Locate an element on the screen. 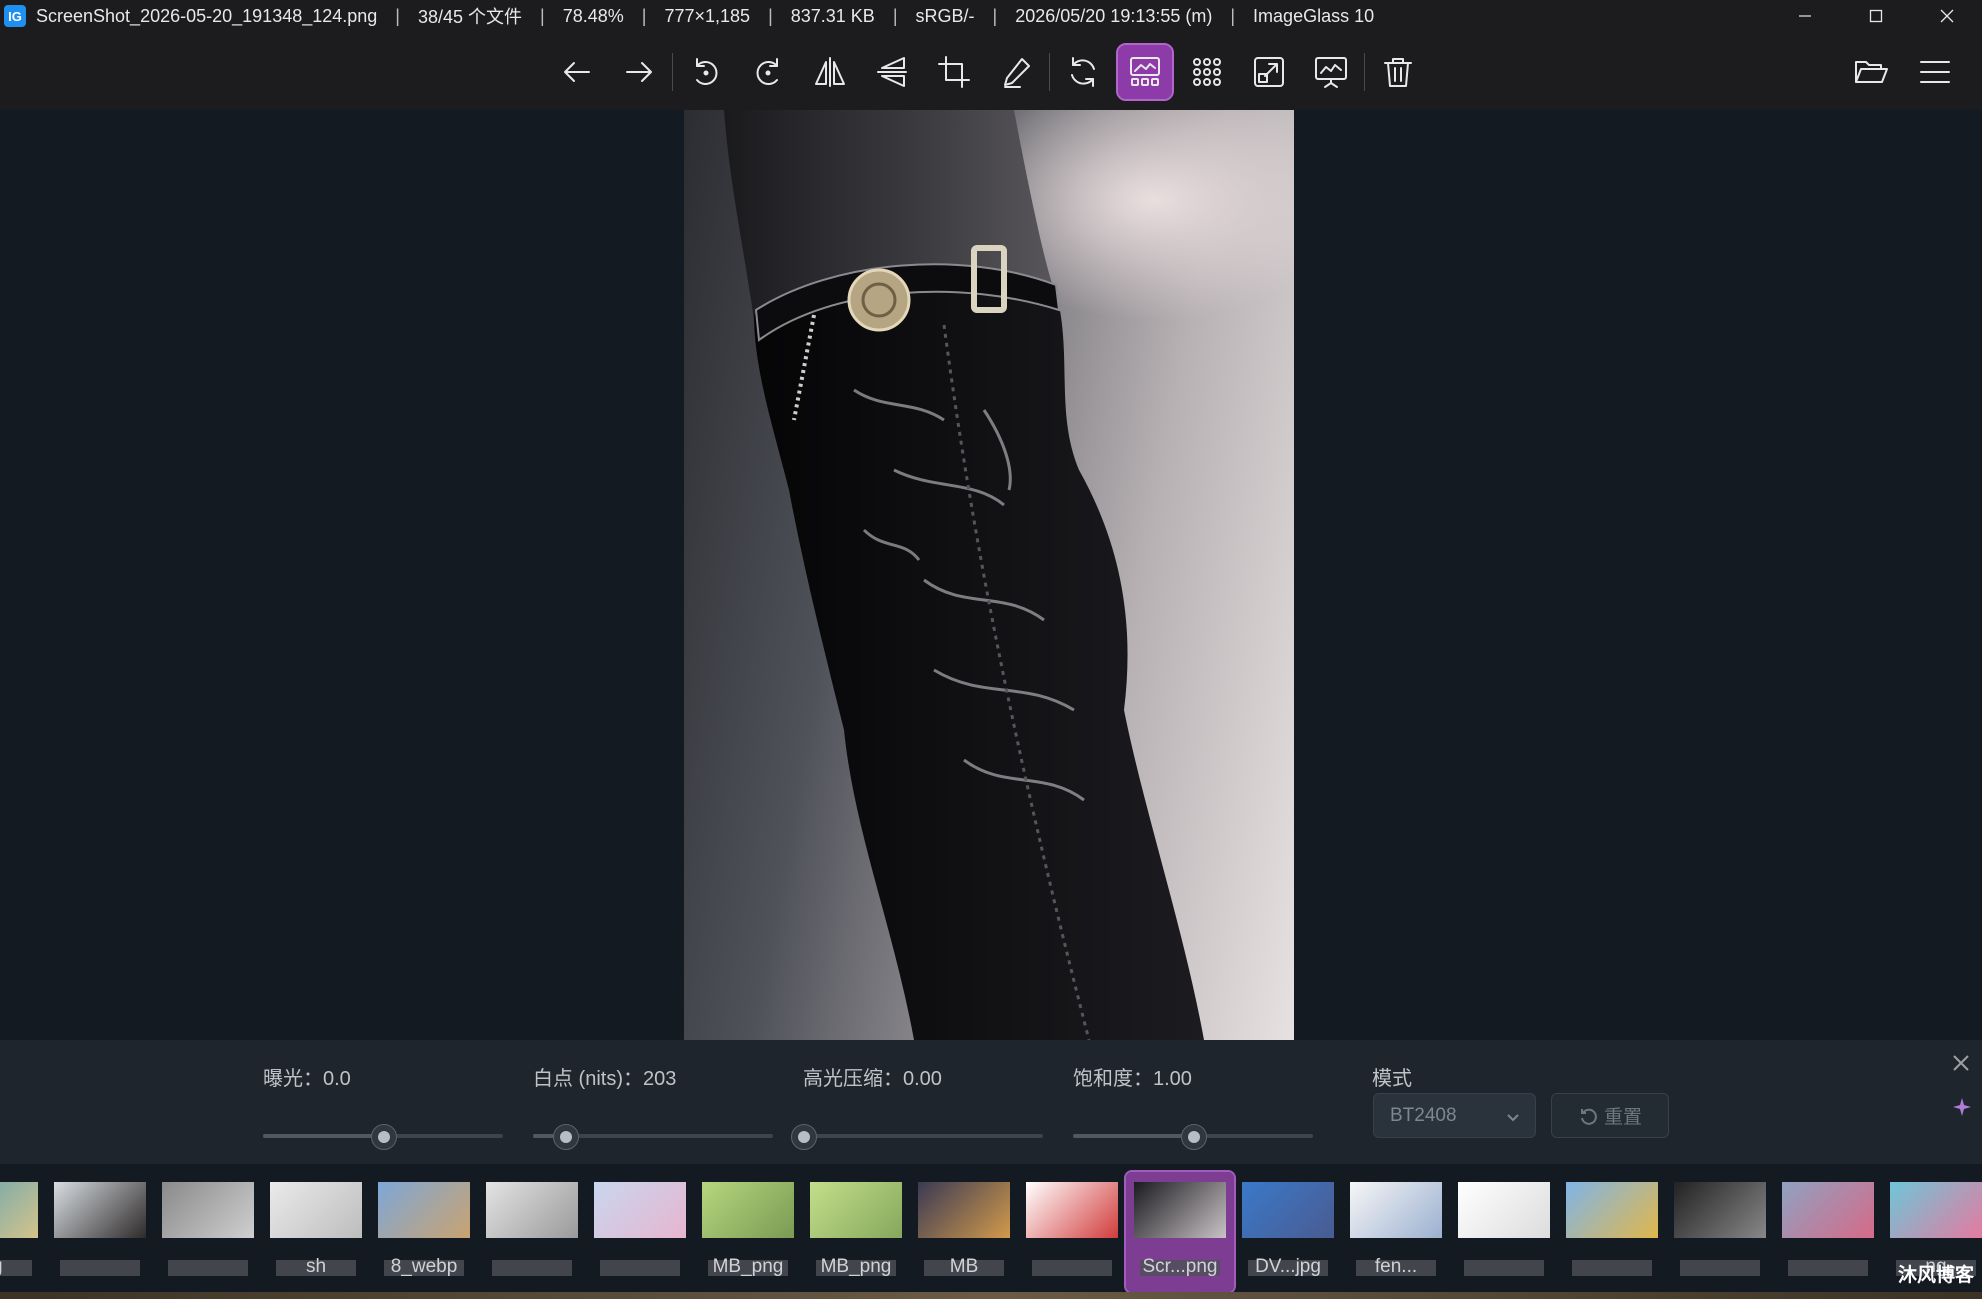 The height and width of the screenshot is (1299, 1982). title-part: ScreenShot_2026-05-20_191348_124.png is located at coordinates (207, 15).